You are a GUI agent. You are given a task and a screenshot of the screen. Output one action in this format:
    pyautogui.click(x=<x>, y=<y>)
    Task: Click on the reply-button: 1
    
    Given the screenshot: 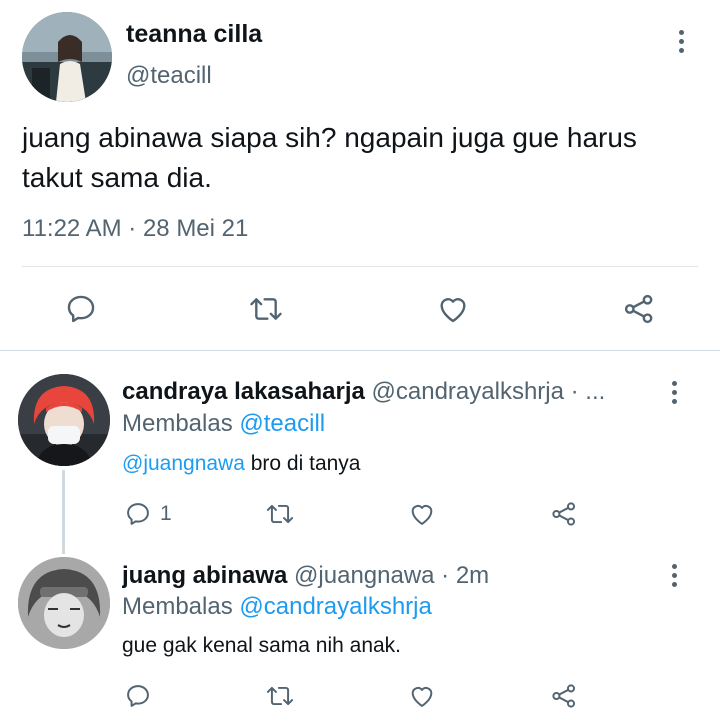 What is the action you would take?
    pyautogui.click(x=148, y=514)
    